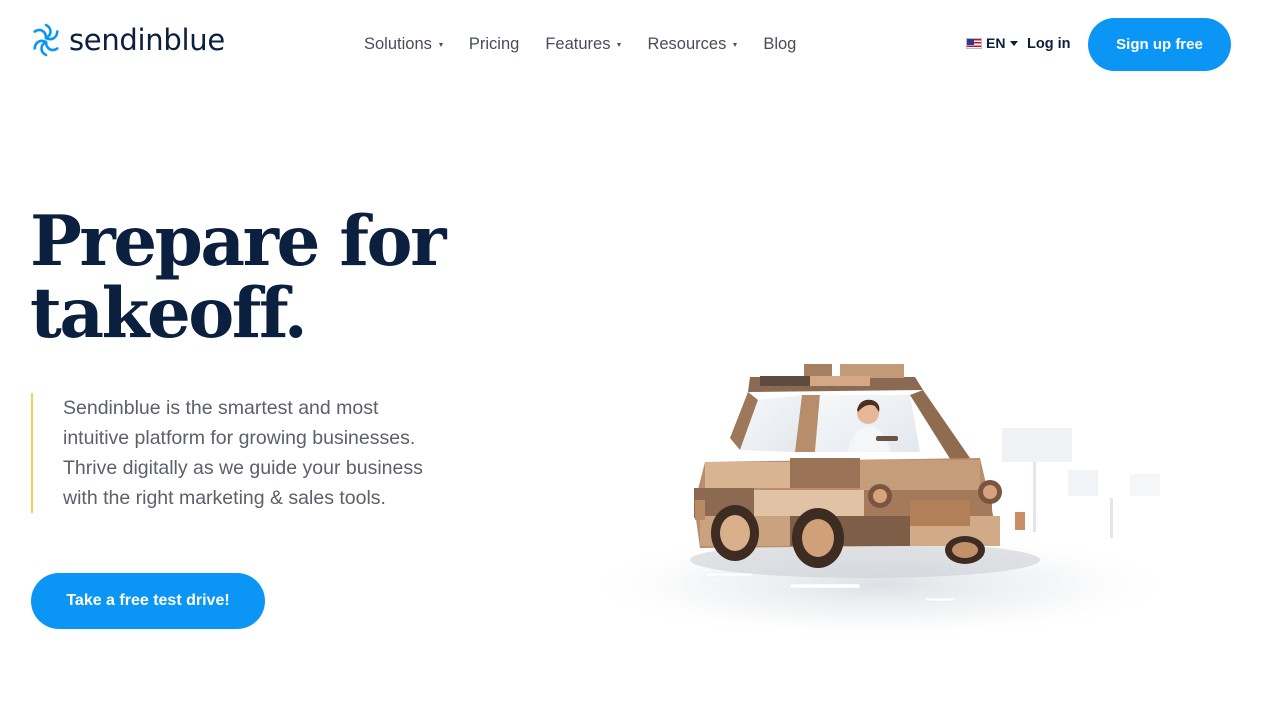 Image resolution: width=1261 pixels, height=701 pixels. Describe the element at coordinates (996, 43) in the screenshot. I see `language-label: EN` at that location.